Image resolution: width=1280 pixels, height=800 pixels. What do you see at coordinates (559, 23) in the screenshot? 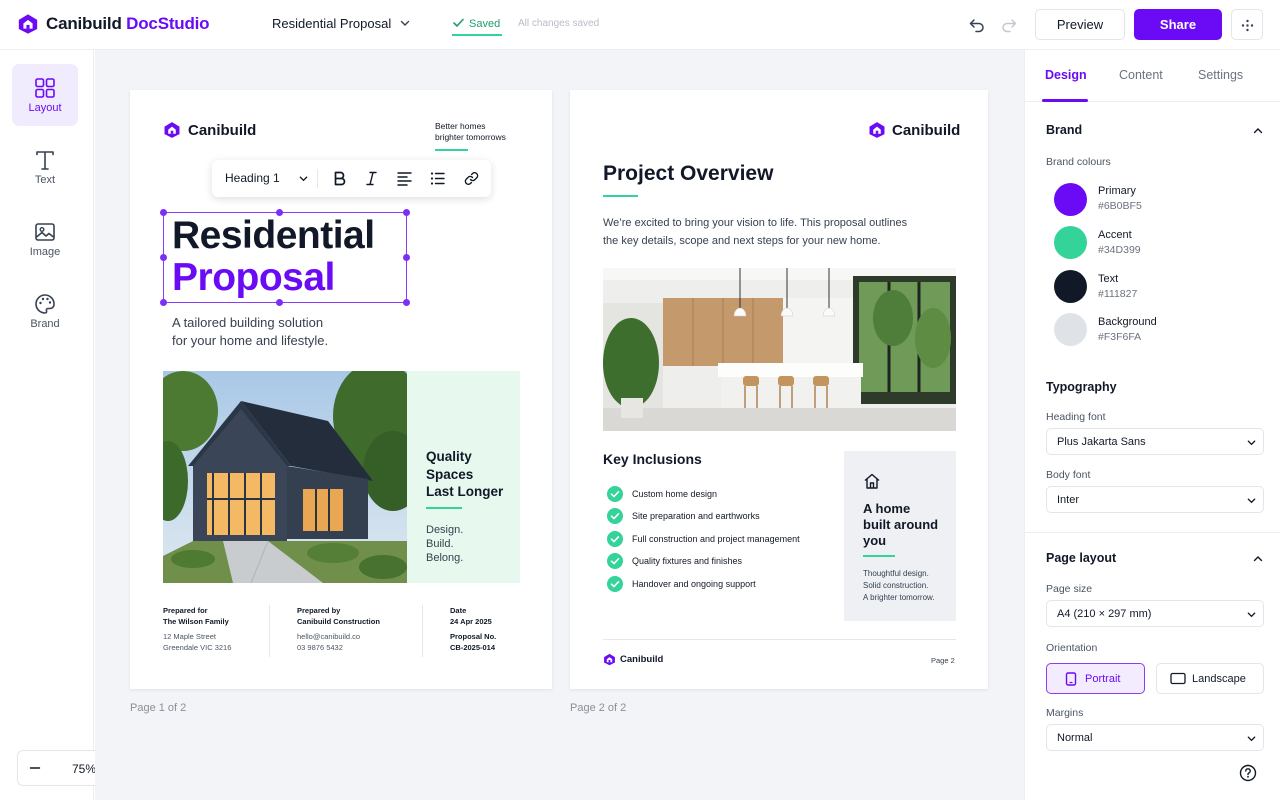
I see `saved-note: All changes saved` at bounding box center [559, 23].